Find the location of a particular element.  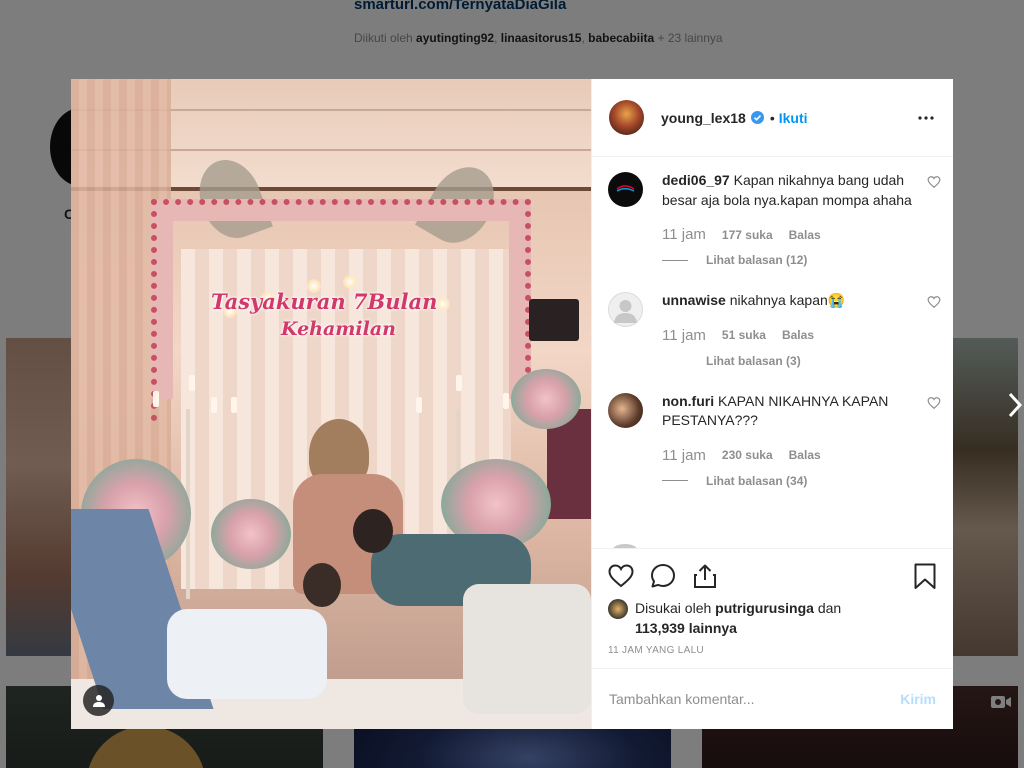

tagged-users-button is located at coordinates (98, 700).